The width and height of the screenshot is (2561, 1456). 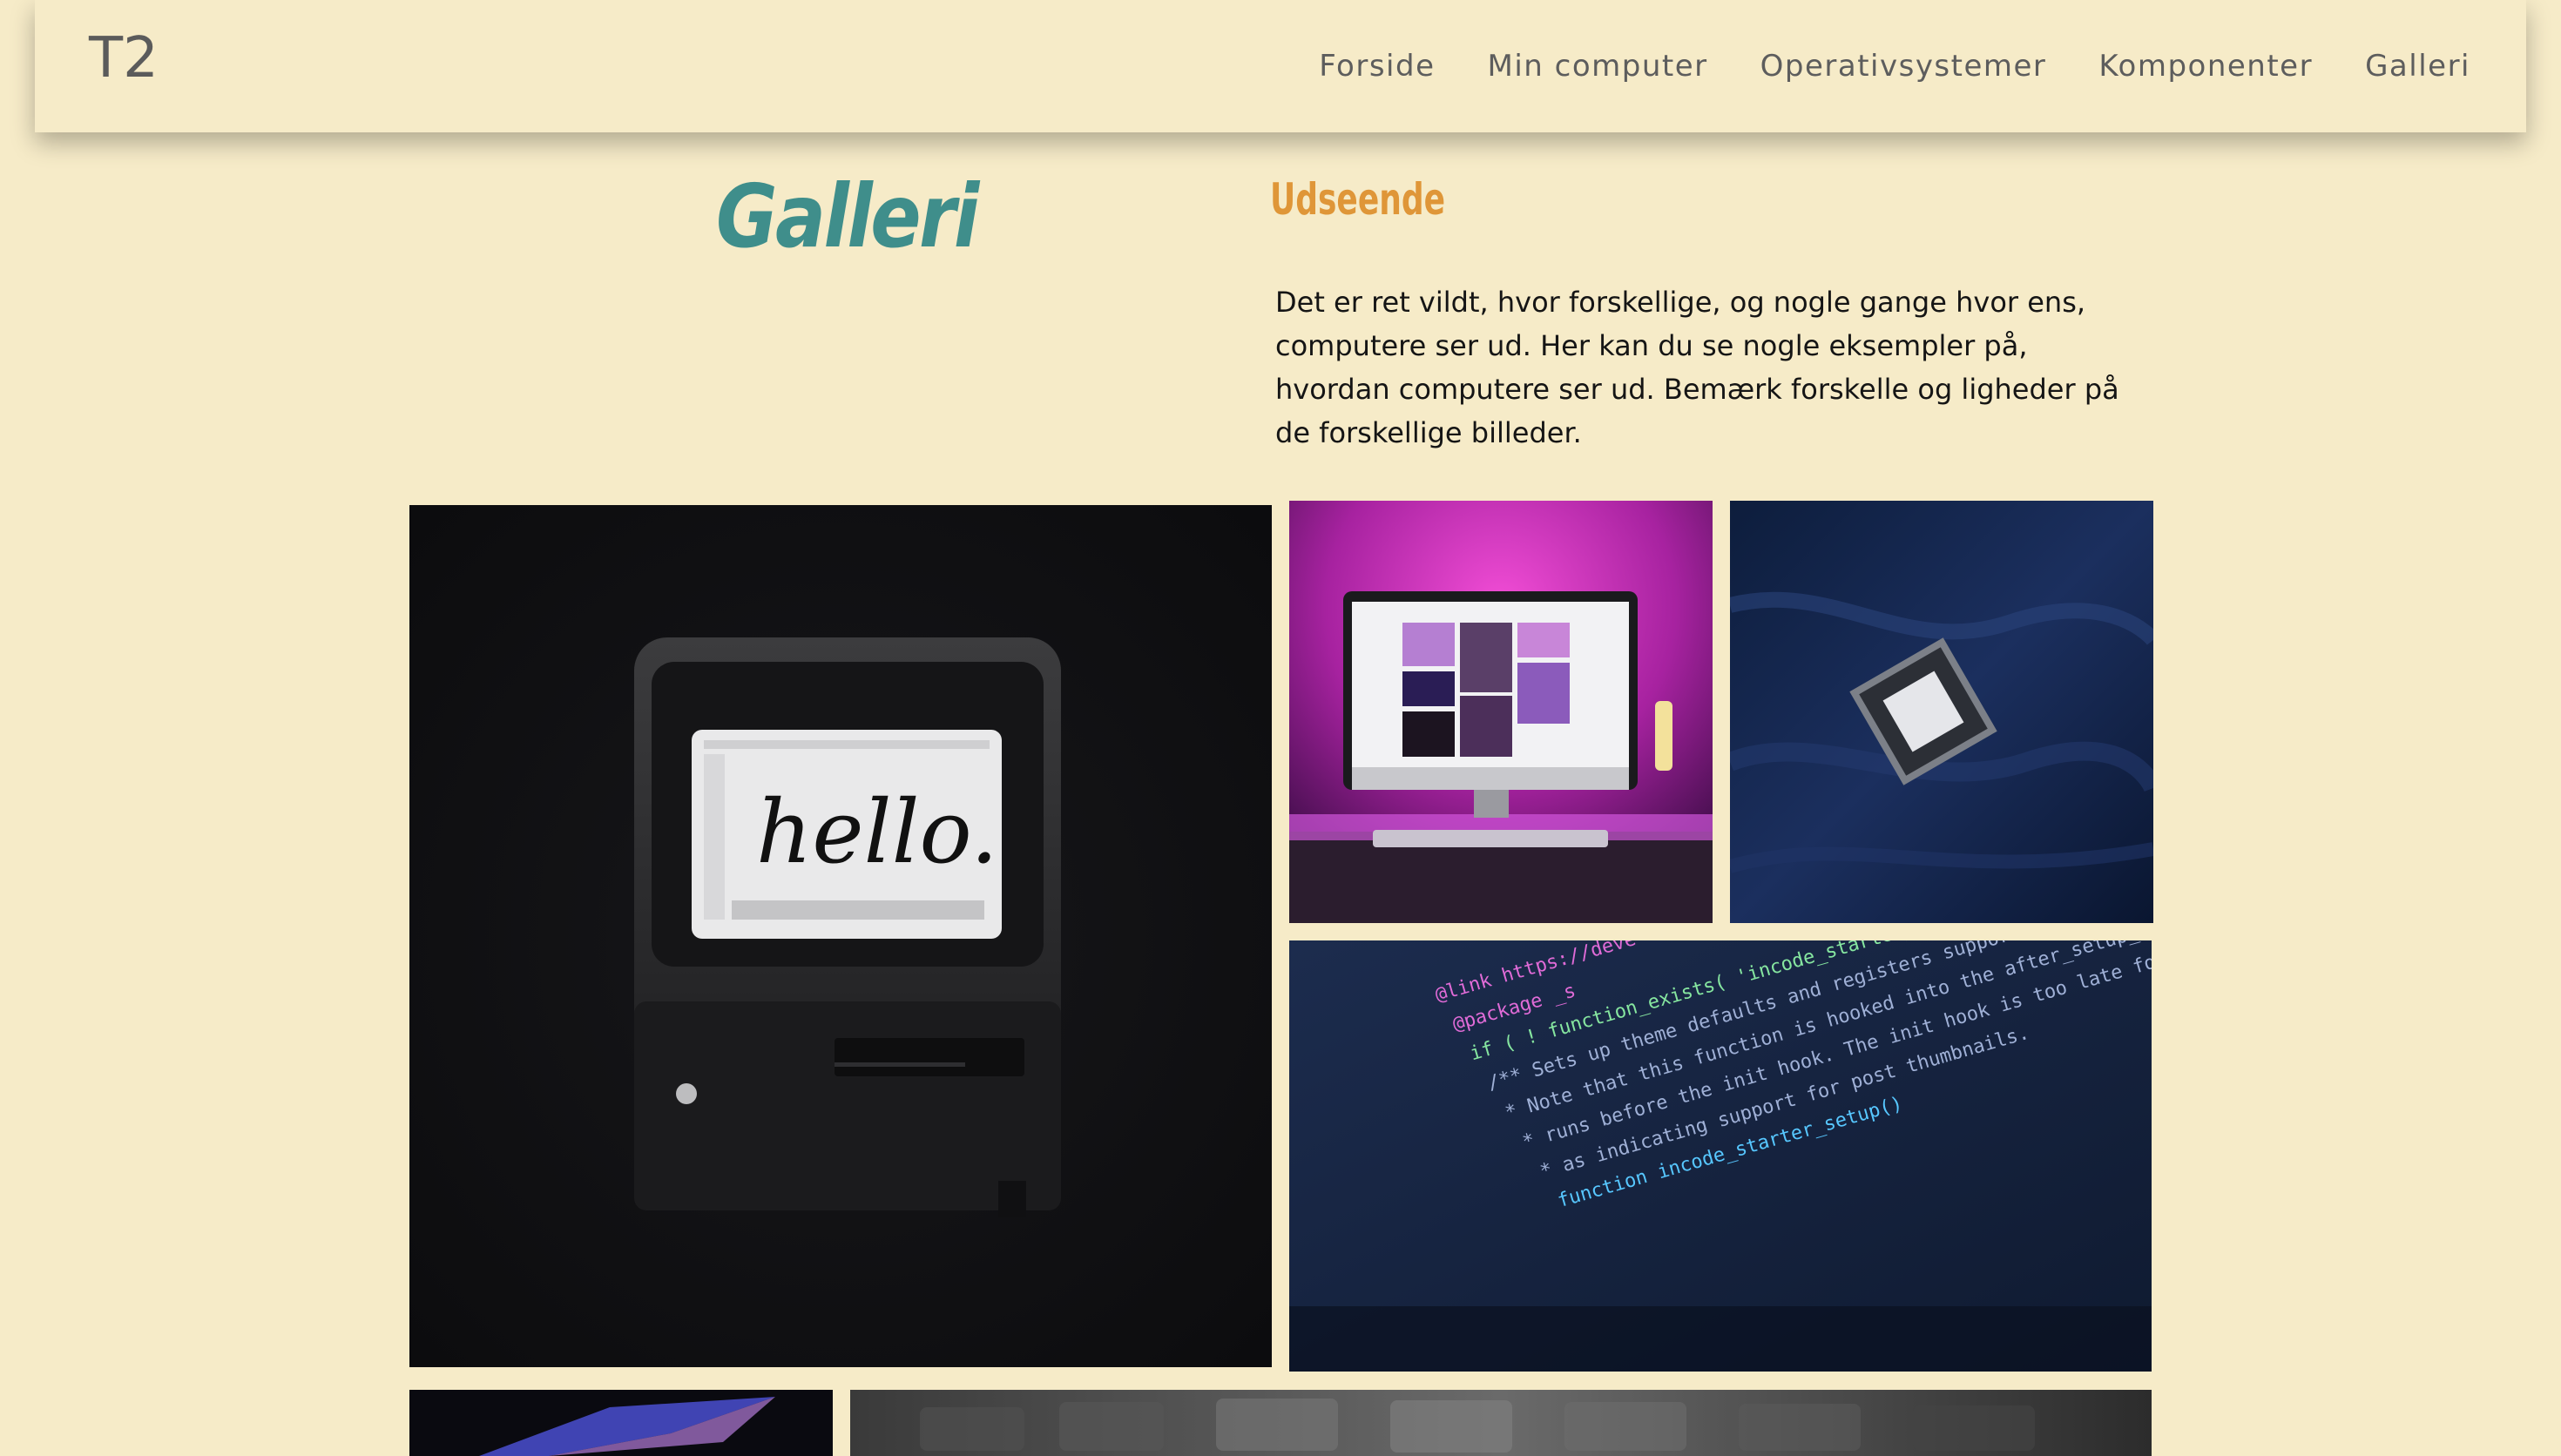 I want to click on partial-image-left, so click(x=621, y=1423).